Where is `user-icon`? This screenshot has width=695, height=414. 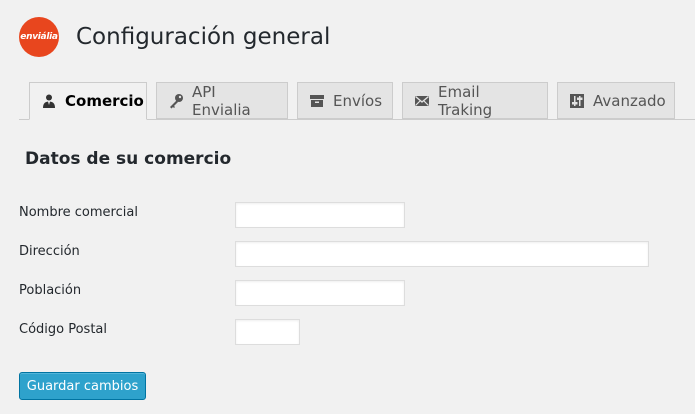 user-icon is located at coordinates (49, 101).